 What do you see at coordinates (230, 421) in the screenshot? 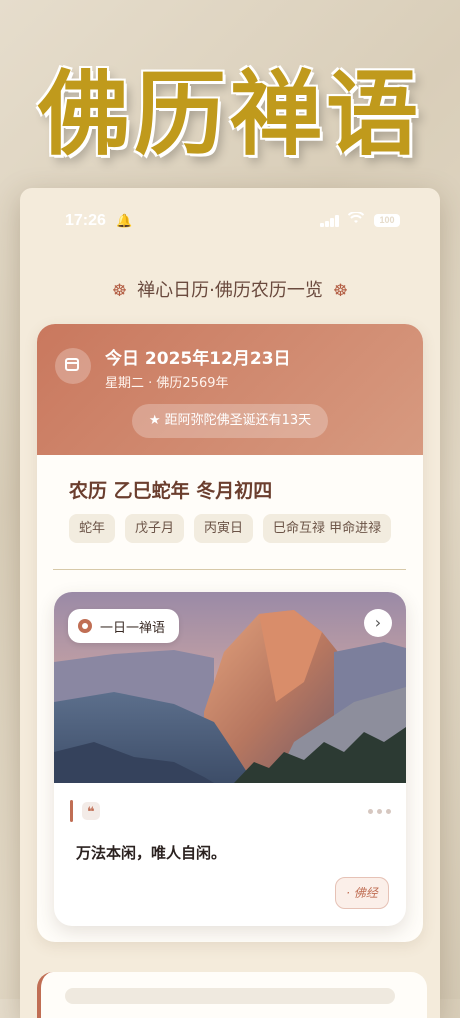
I see `festival-countdown-pill: ★ 距阿弥陀佛圣诞还有13天` at bounding box center [230, 421].